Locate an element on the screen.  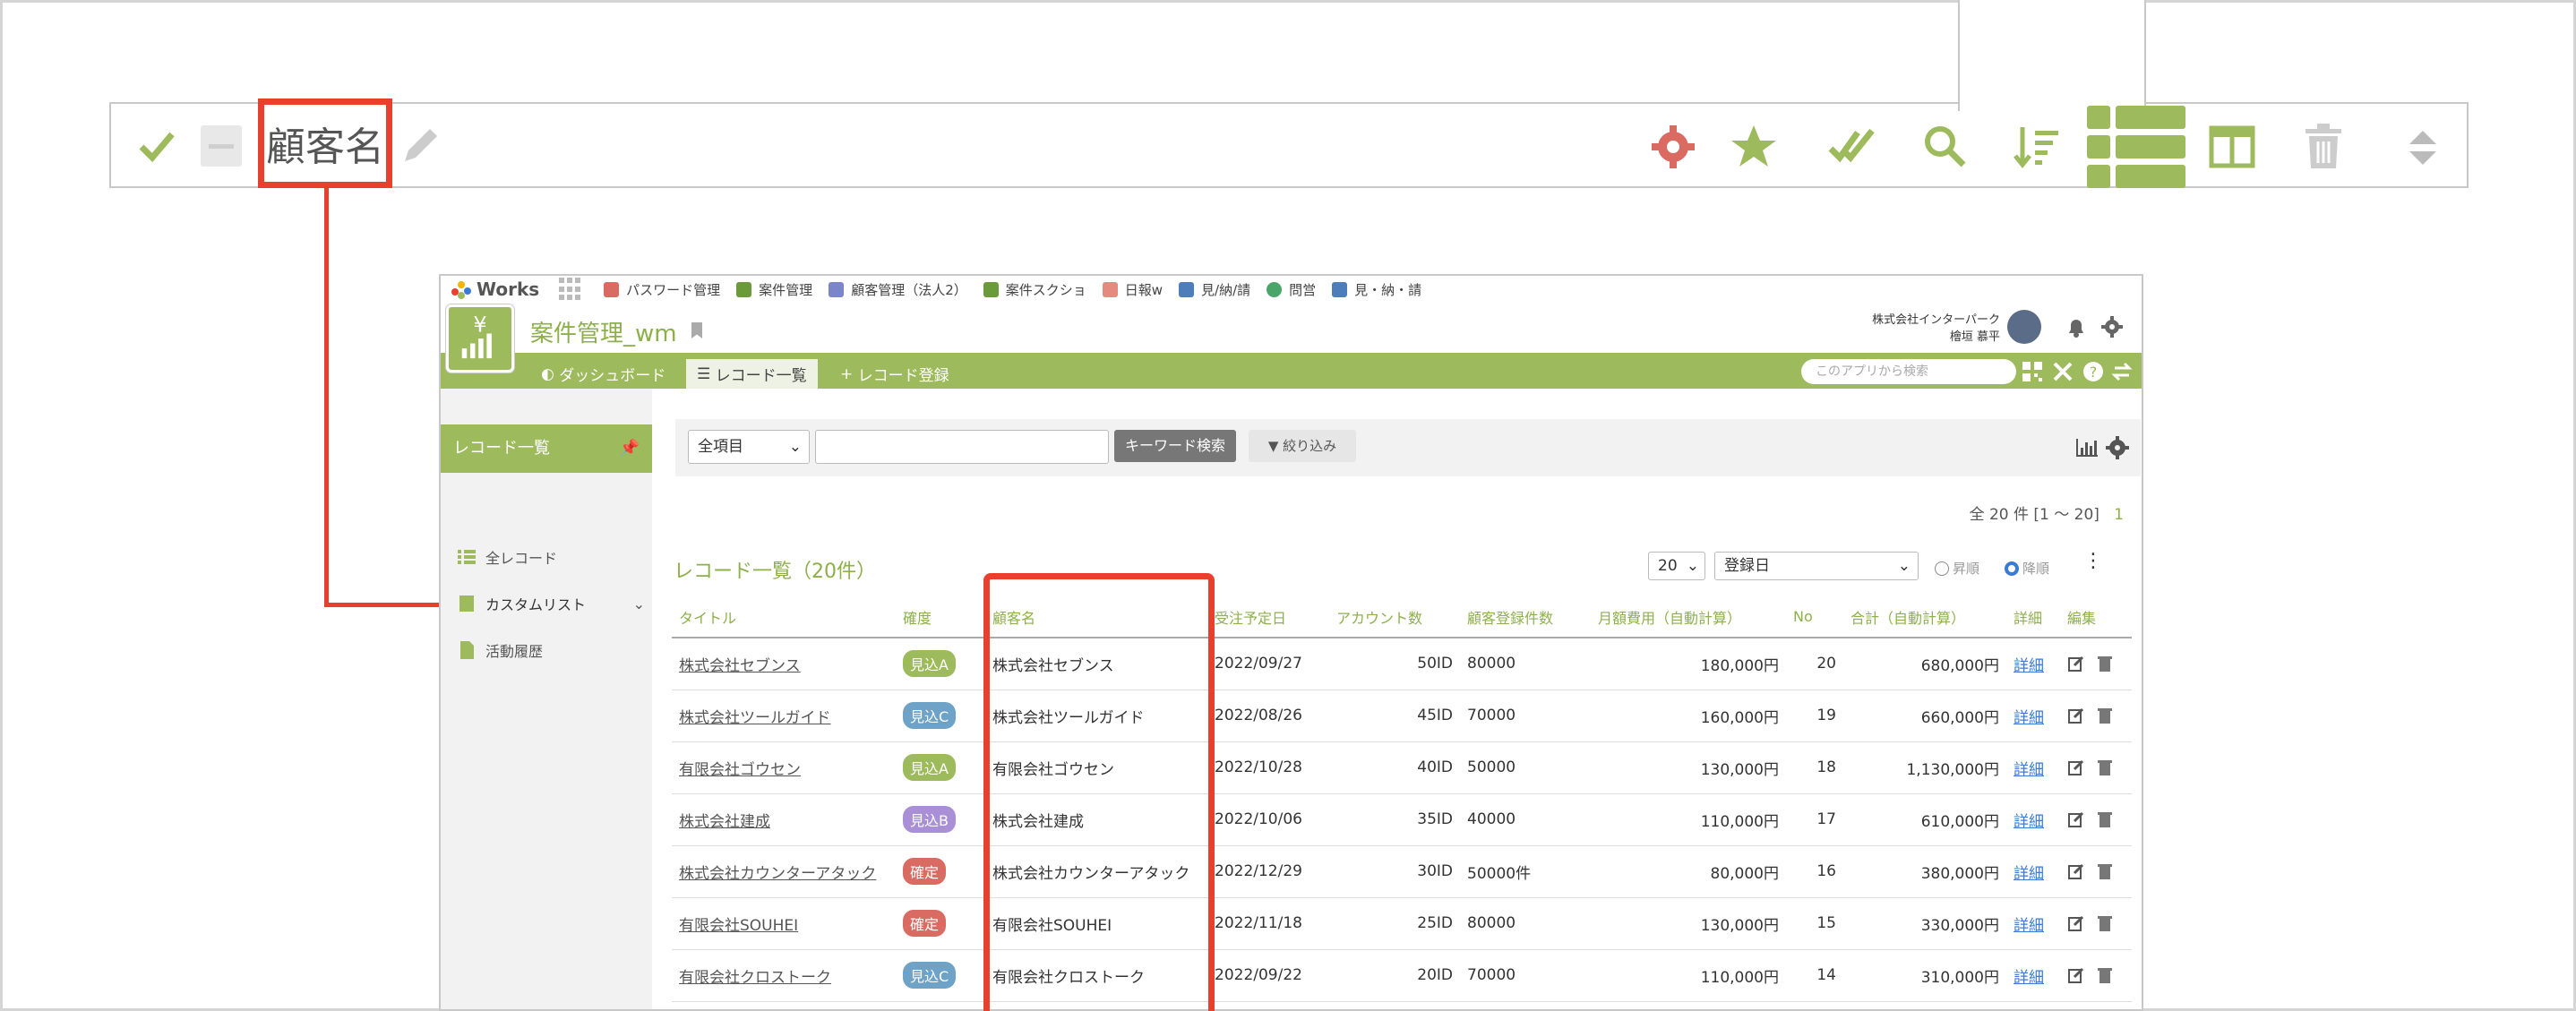
title-link: 株式会社建成 is located at coordinates (784, 819).